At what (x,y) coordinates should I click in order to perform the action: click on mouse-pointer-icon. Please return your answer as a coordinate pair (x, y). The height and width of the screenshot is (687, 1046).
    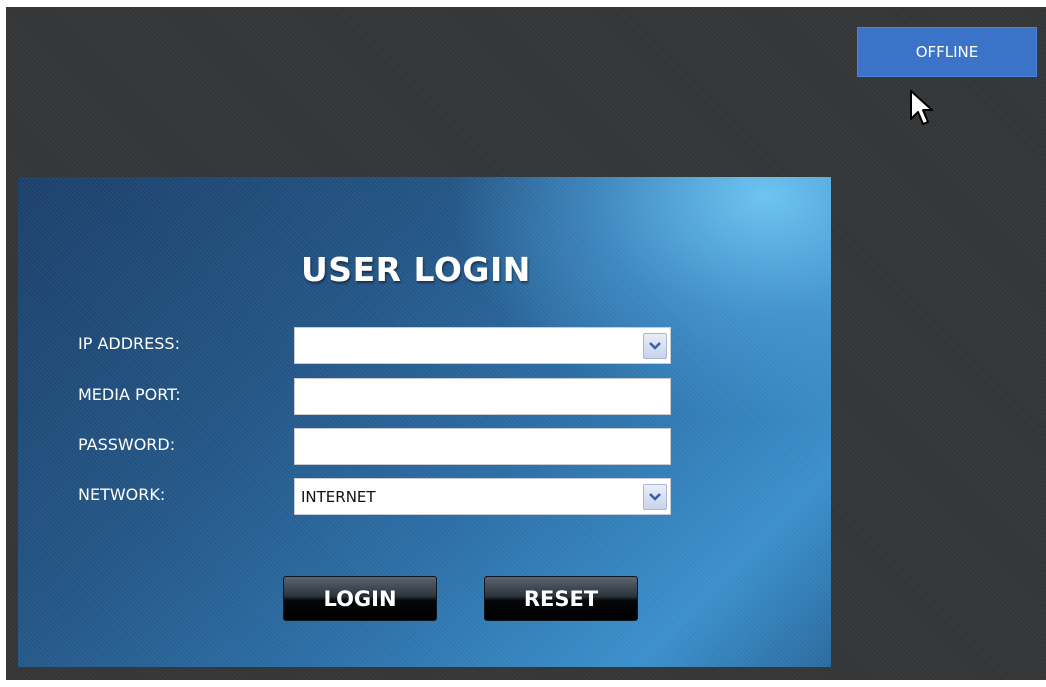
    Looking at the image, I should click on (921, 107).